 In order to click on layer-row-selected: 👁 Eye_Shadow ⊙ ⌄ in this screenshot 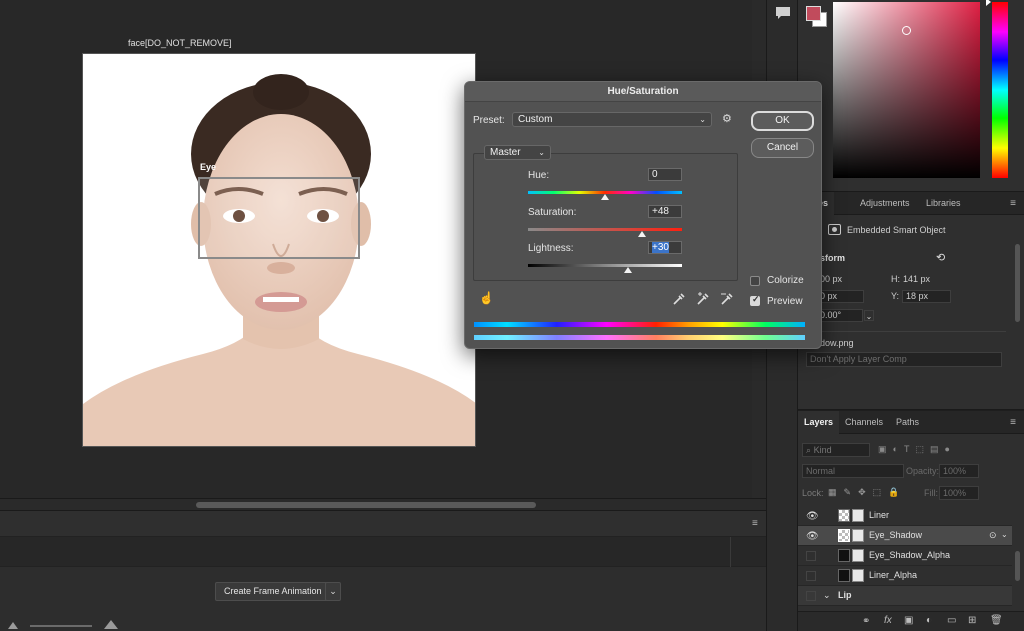, I will do `click(905, 536)`.